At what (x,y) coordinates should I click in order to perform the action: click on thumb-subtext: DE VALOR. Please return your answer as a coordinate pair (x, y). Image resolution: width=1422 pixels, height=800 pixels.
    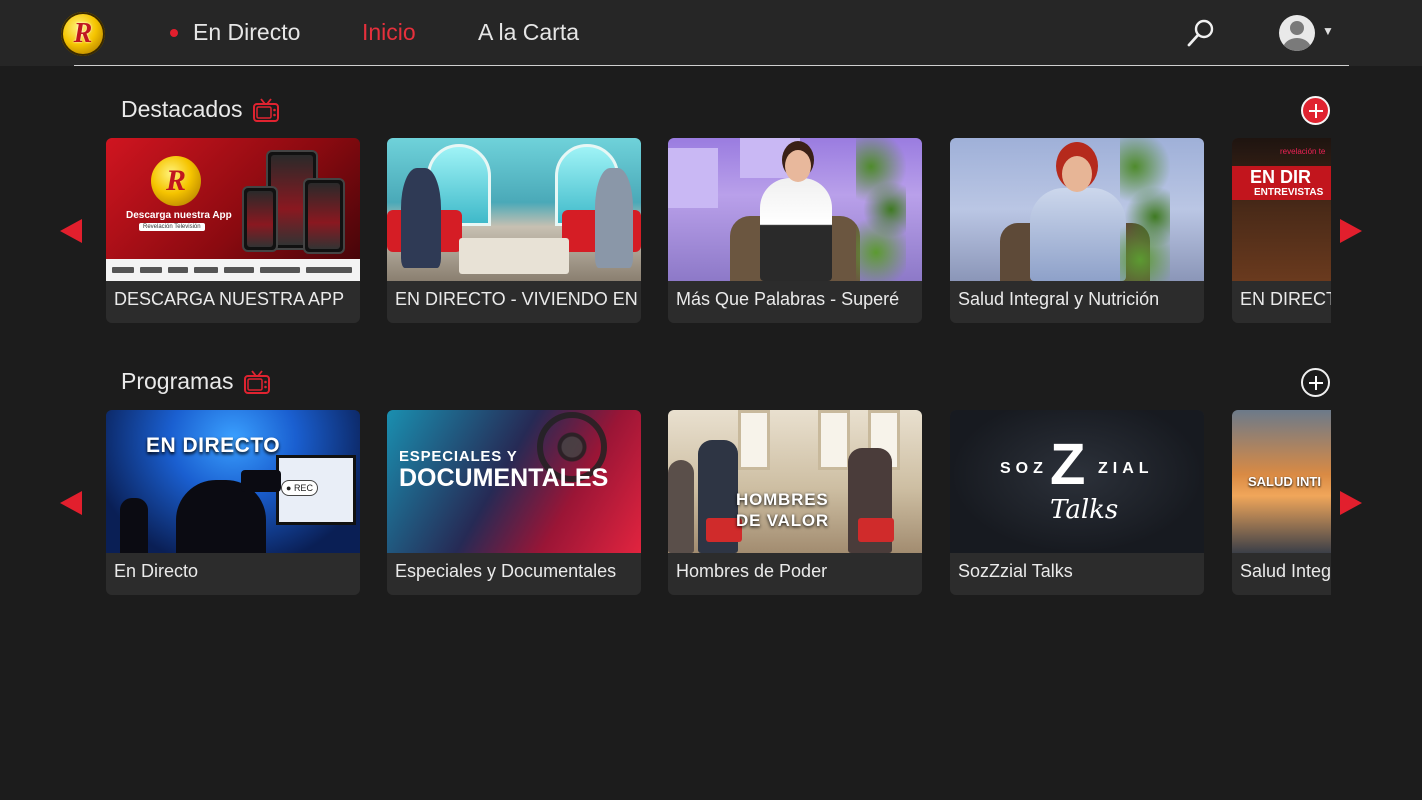
    Looking at the image, I should click on (782, 520).